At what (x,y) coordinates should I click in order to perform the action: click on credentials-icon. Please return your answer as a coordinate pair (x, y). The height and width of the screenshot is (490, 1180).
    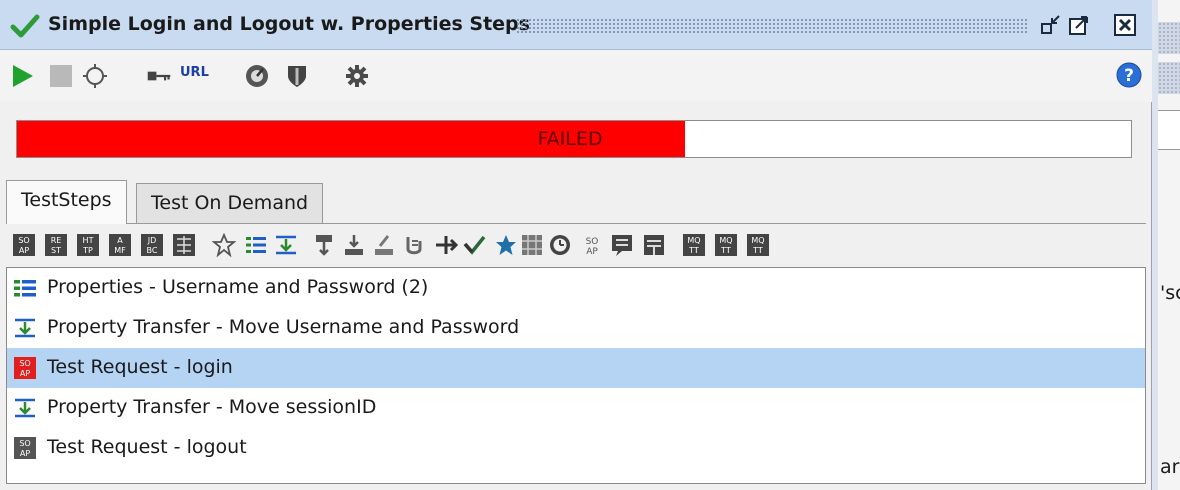
    Looking at the image, I should click on (159, 76).